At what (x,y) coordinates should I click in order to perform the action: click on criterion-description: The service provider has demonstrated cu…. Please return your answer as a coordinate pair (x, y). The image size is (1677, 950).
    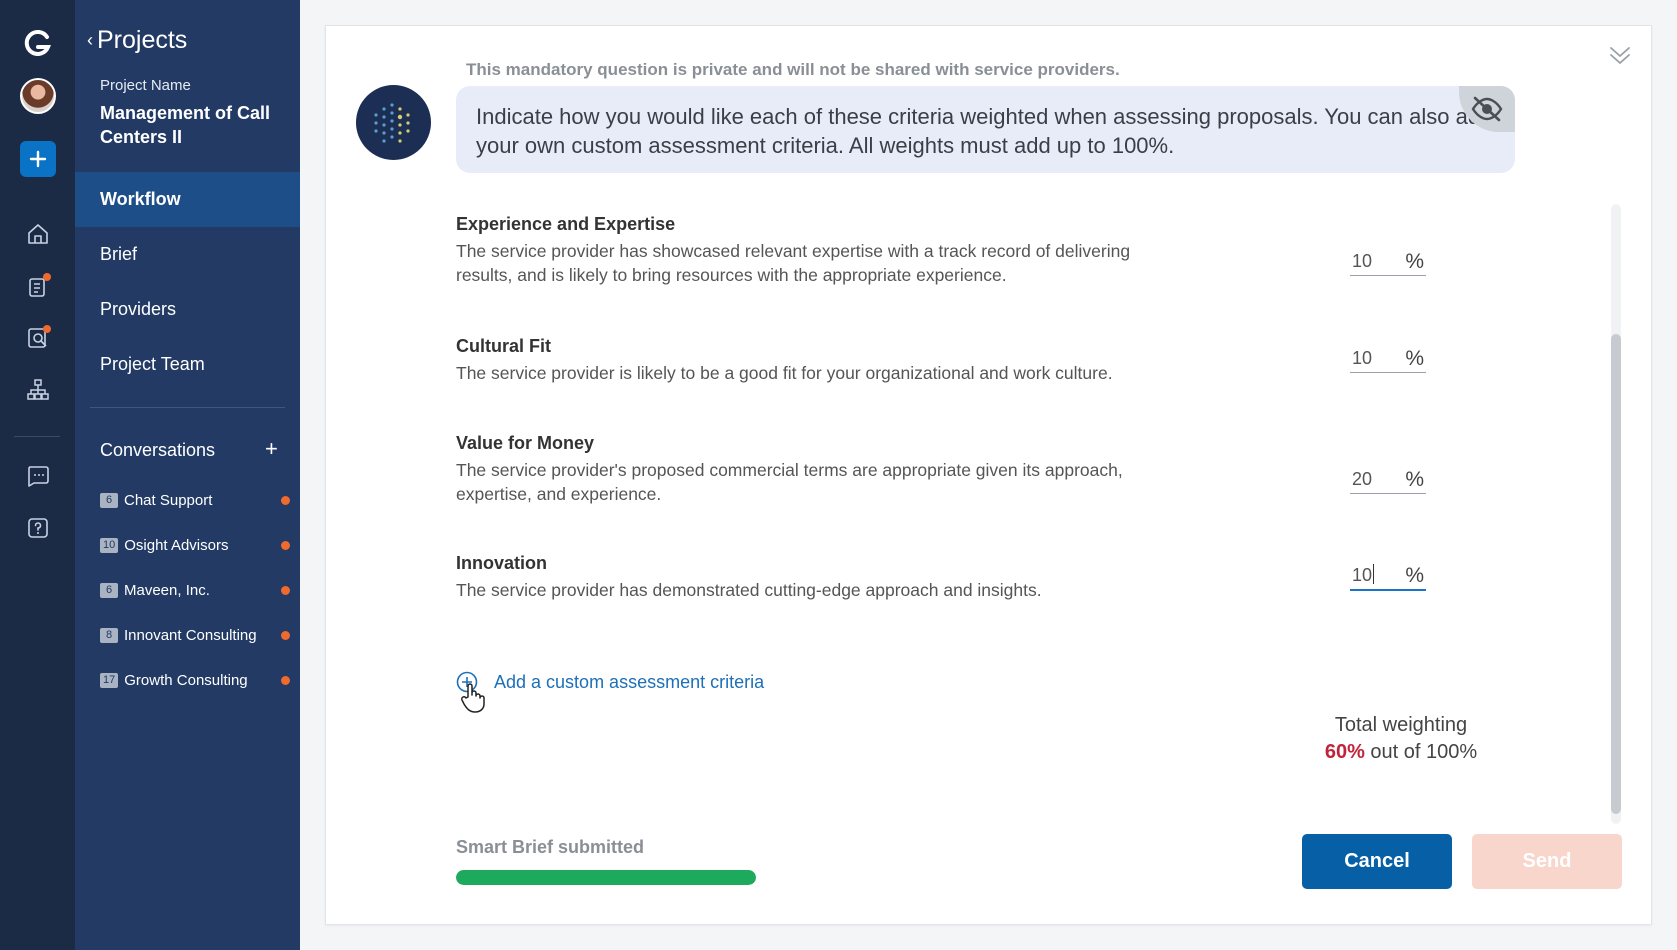
    Looking at the image, I should click on (749, 590).